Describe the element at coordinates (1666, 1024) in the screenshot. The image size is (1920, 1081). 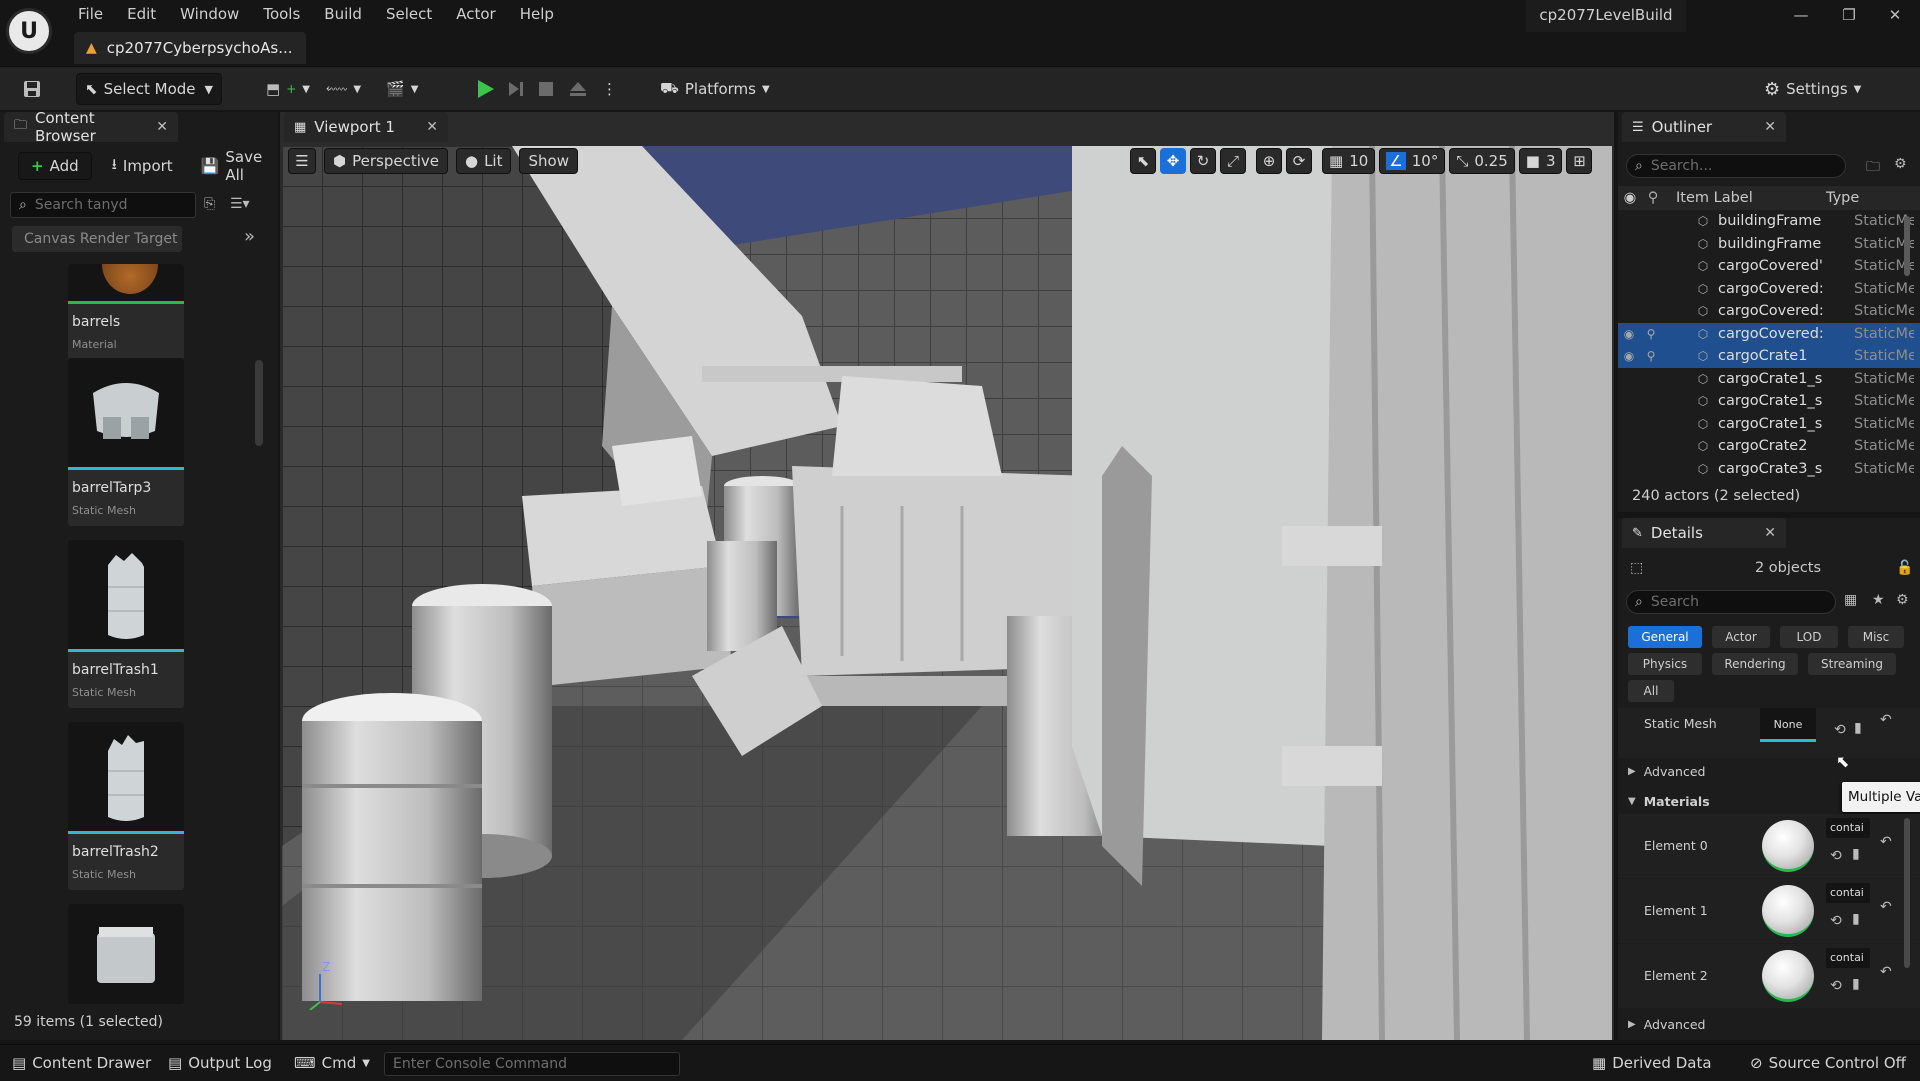
I see `advanced-section-2: ▶ Advanced` at that location.